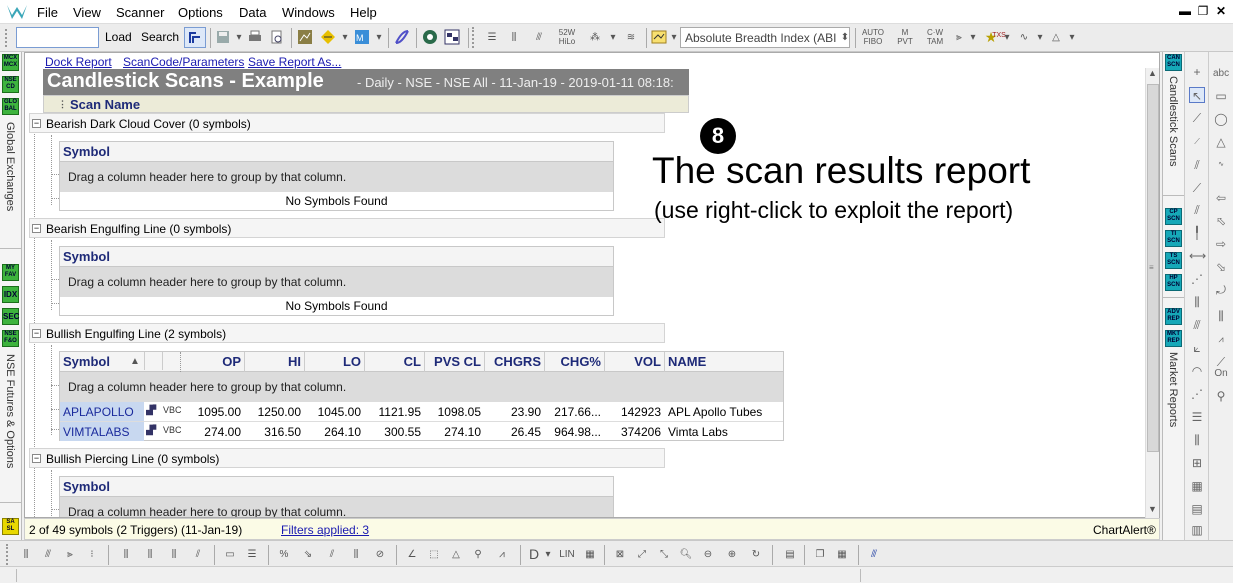 The image size is (1233, 583). I want to click on trendline-icon: ⟋, so click(1197, 118).